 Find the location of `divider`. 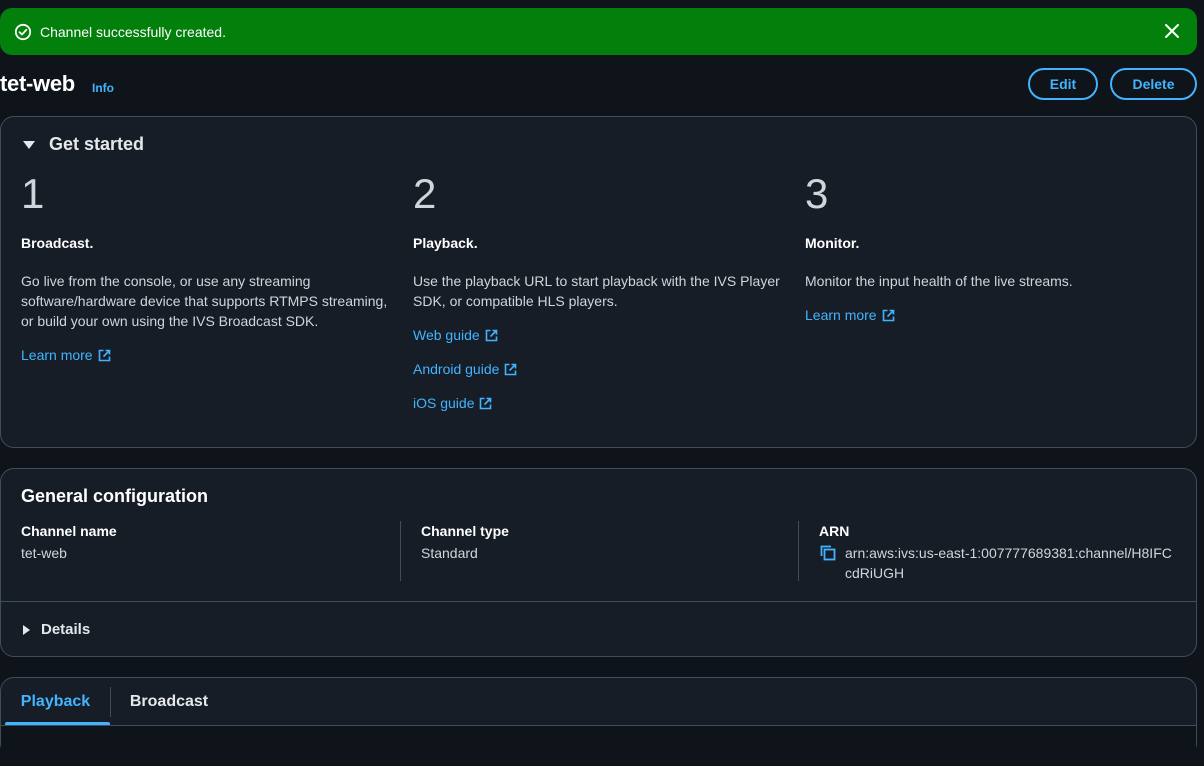

divider is located at coordinates (598, 601).